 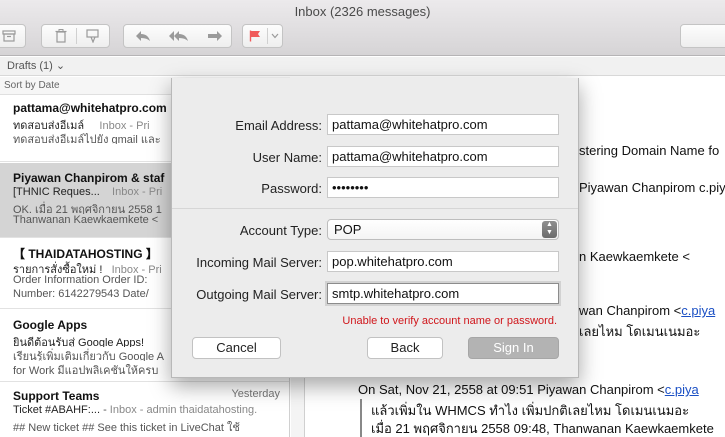 I want to click on reader-quote-fragment: n Kaewkaemkete <, so click(x=634, y=256).